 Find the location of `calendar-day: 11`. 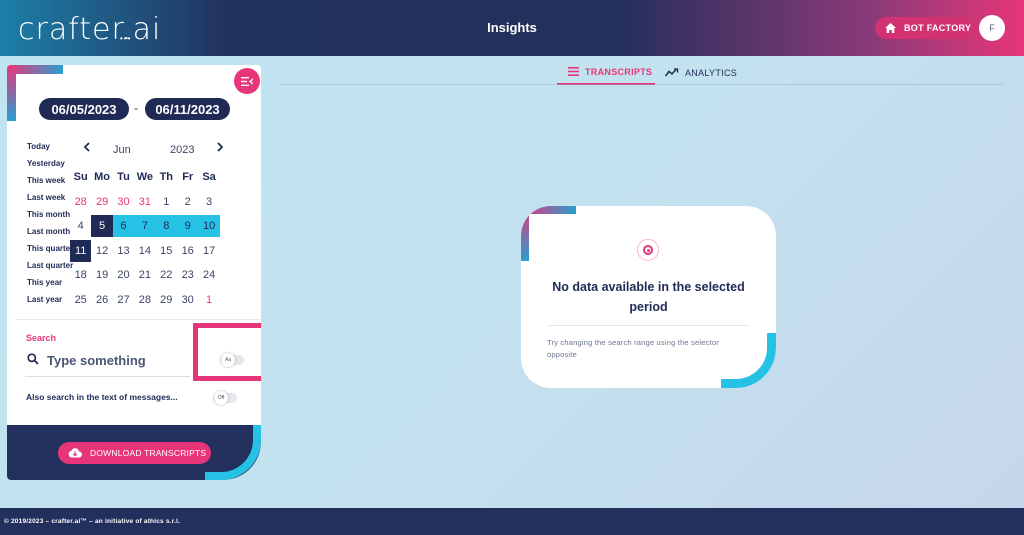

calendar-day: 11 is located at coordinates (81, 250).